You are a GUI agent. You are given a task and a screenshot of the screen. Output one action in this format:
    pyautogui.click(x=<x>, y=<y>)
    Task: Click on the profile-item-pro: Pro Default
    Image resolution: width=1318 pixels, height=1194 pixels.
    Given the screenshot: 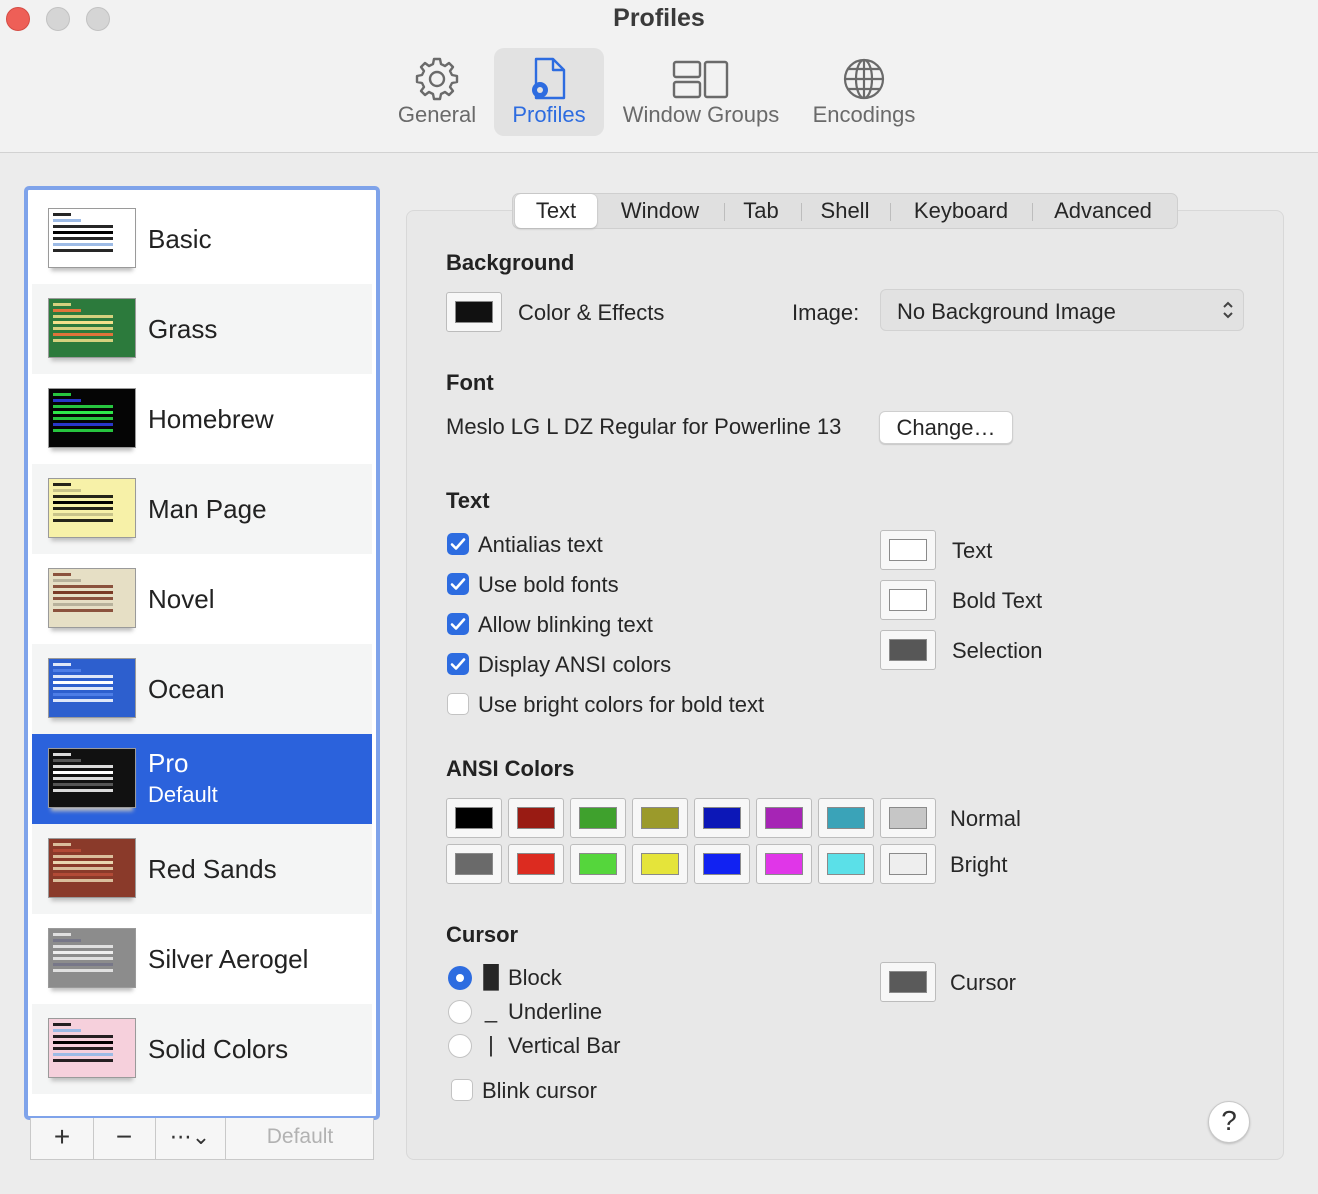 What is the action you would take?
    pyautogui.click(x=202, y=779)
    